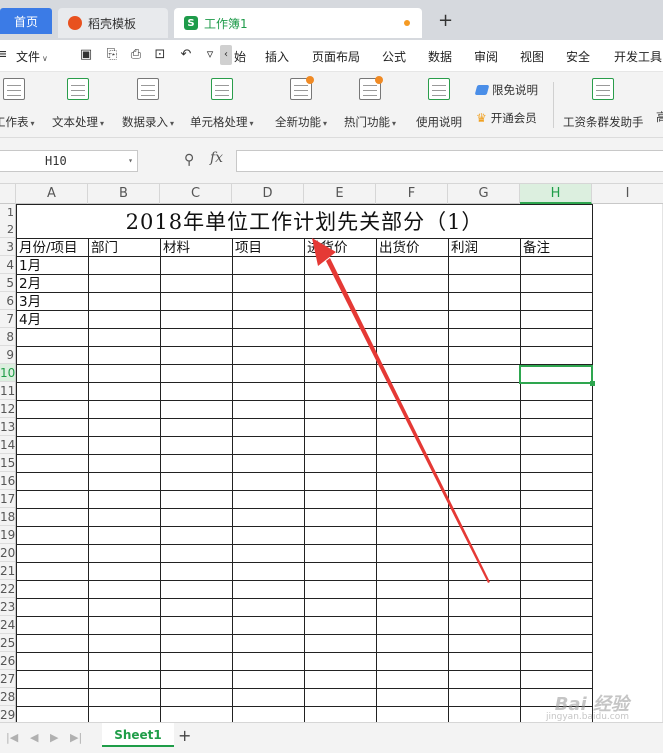  I want to click on new-tab-button: +, so click(445, 20).